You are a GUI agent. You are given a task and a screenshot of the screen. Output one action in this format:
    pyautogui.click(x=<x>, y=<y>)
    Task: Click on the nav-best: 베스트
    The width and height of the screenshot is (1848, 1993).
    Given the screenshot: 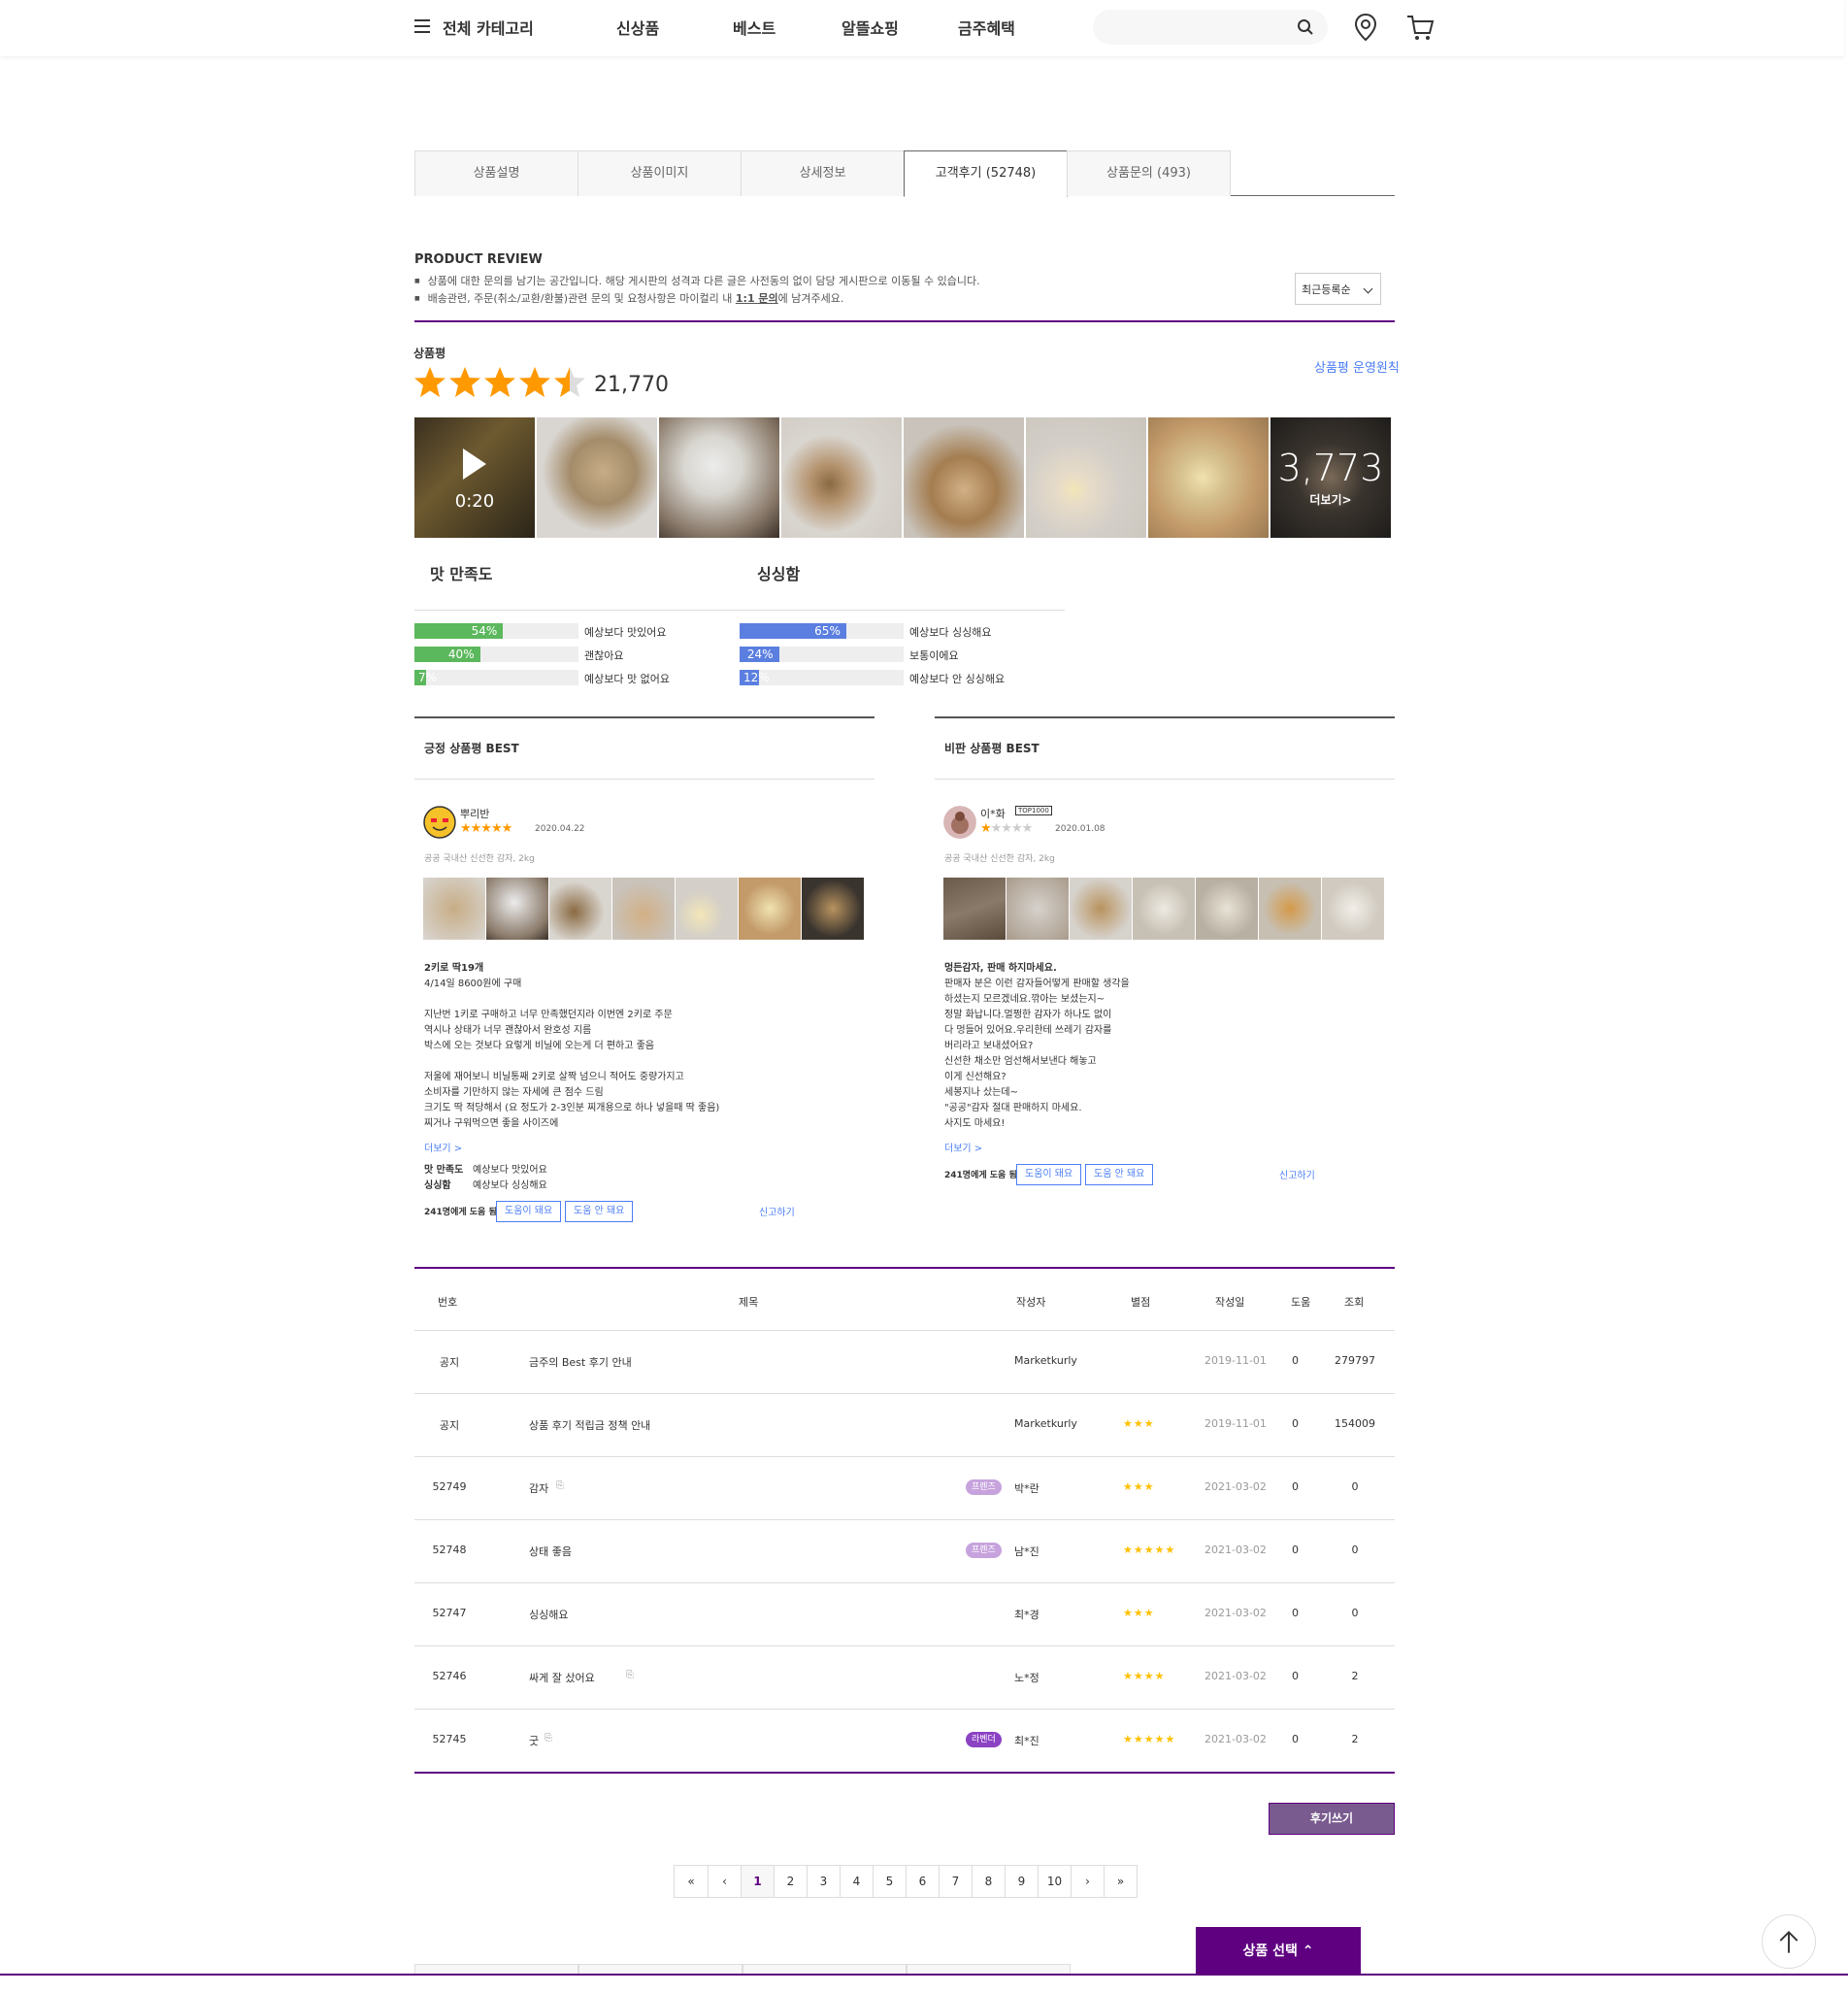 What is the action you would take?
    pyautogui.click(x=754, y=27)
    